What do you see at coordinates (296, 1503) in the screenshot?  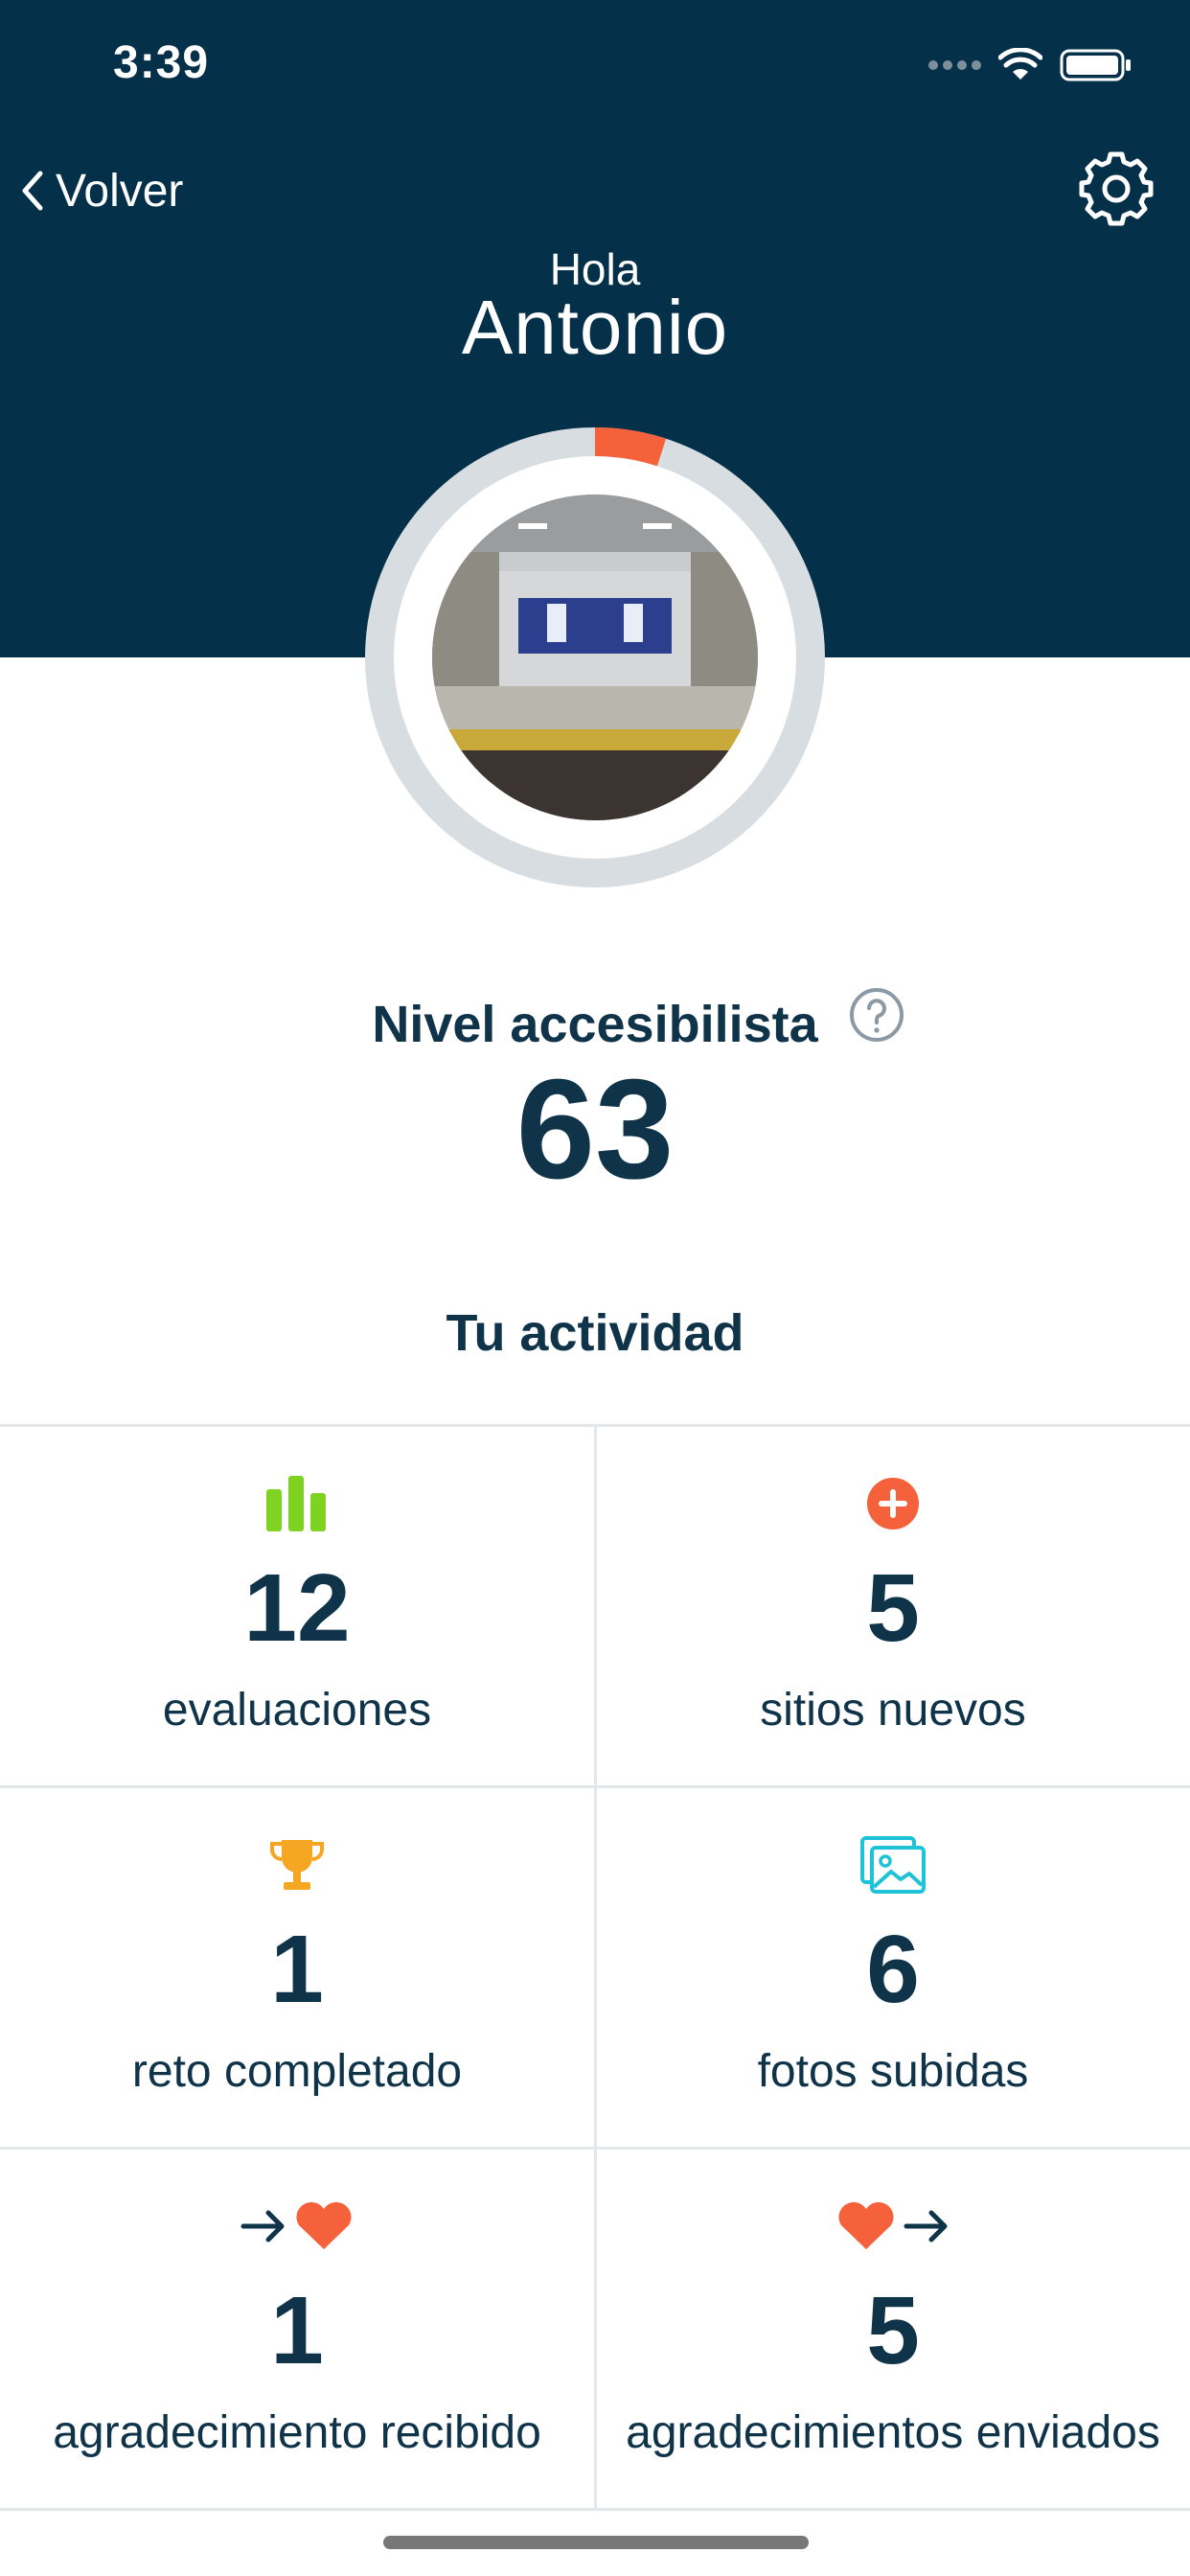 I see `bar-chart-icon` at bounding box center [296, 1503].